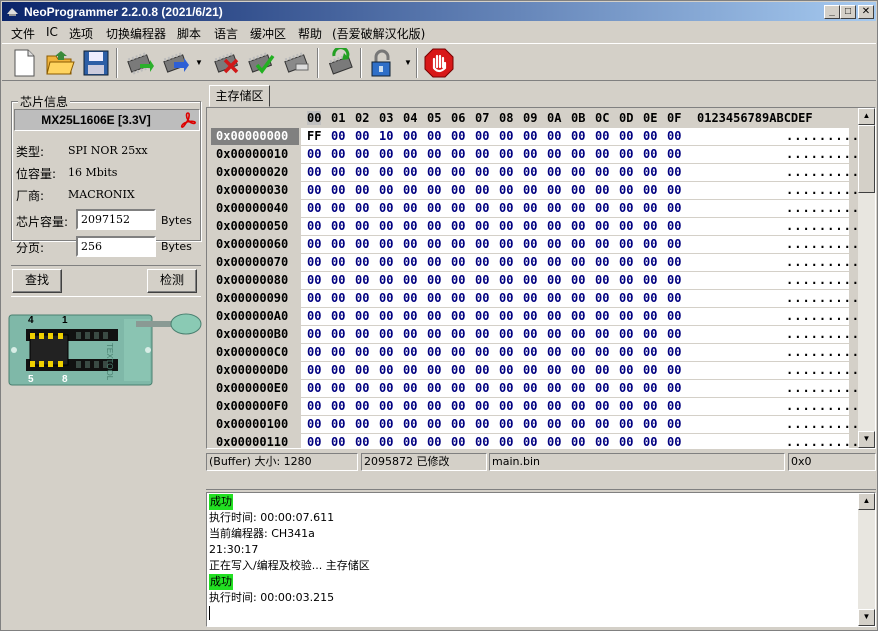 Image resolution: width=878 pixels, height=631 pixels. Describe the element at coordinates (866, 439) in the screenshot. I see `hex-scroll-down-button: ▼` at that location.